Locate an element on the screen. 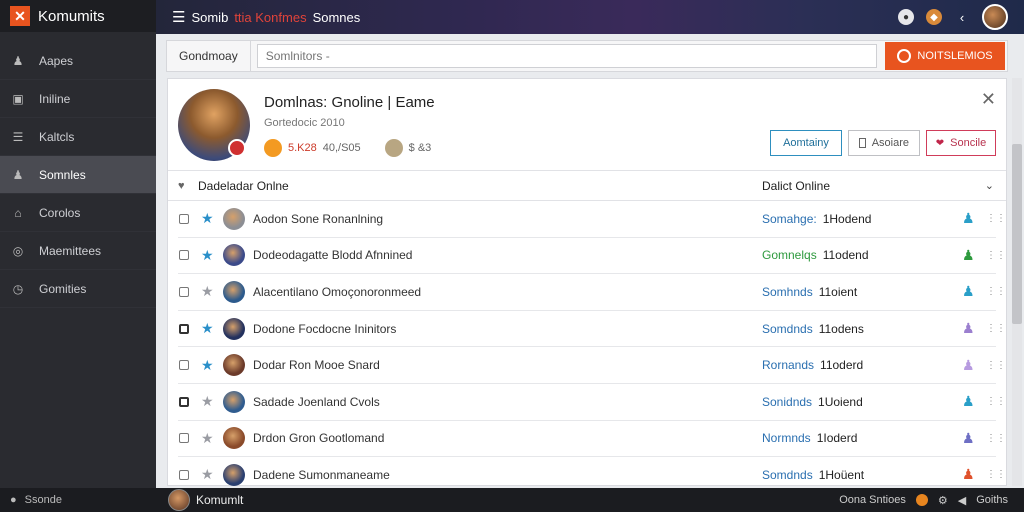 This screenshot has width=1024, height=512. danger-action-label: Soncile is located at coordinates (968, 143).